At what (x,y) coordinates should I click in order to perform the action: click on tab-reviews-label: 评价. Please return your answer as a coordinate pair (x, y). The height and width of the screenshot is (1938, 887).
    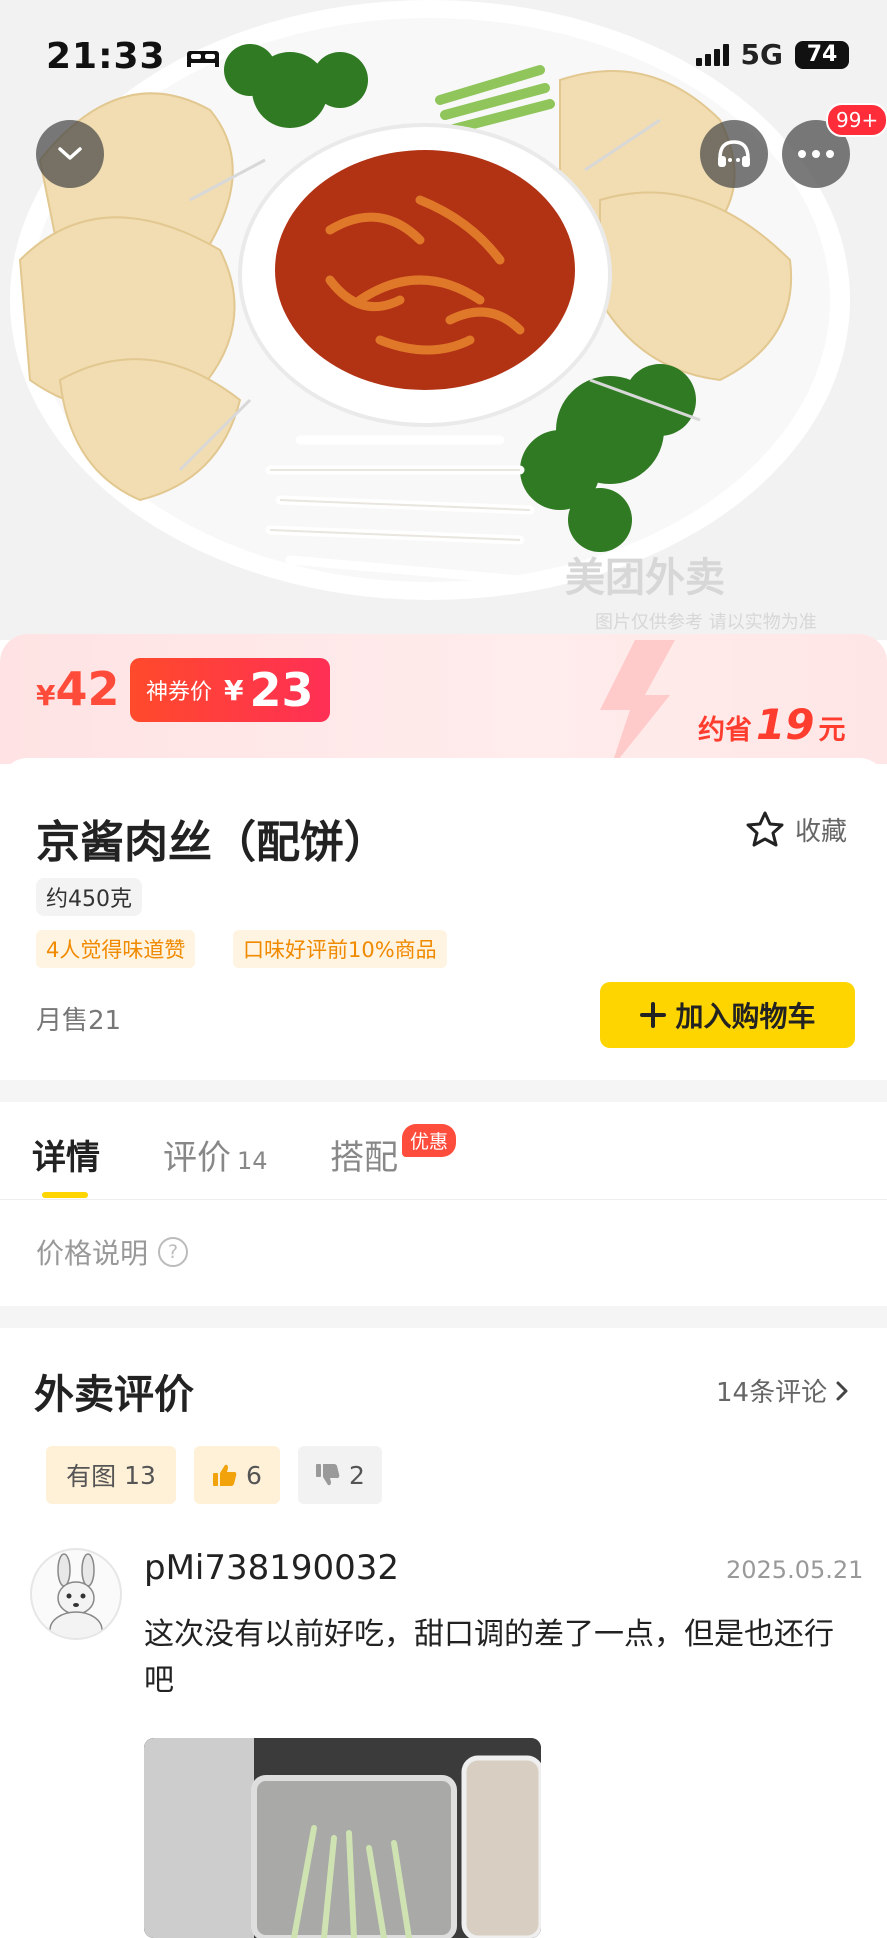
    Looking at the image, I should click on (197, 1158).